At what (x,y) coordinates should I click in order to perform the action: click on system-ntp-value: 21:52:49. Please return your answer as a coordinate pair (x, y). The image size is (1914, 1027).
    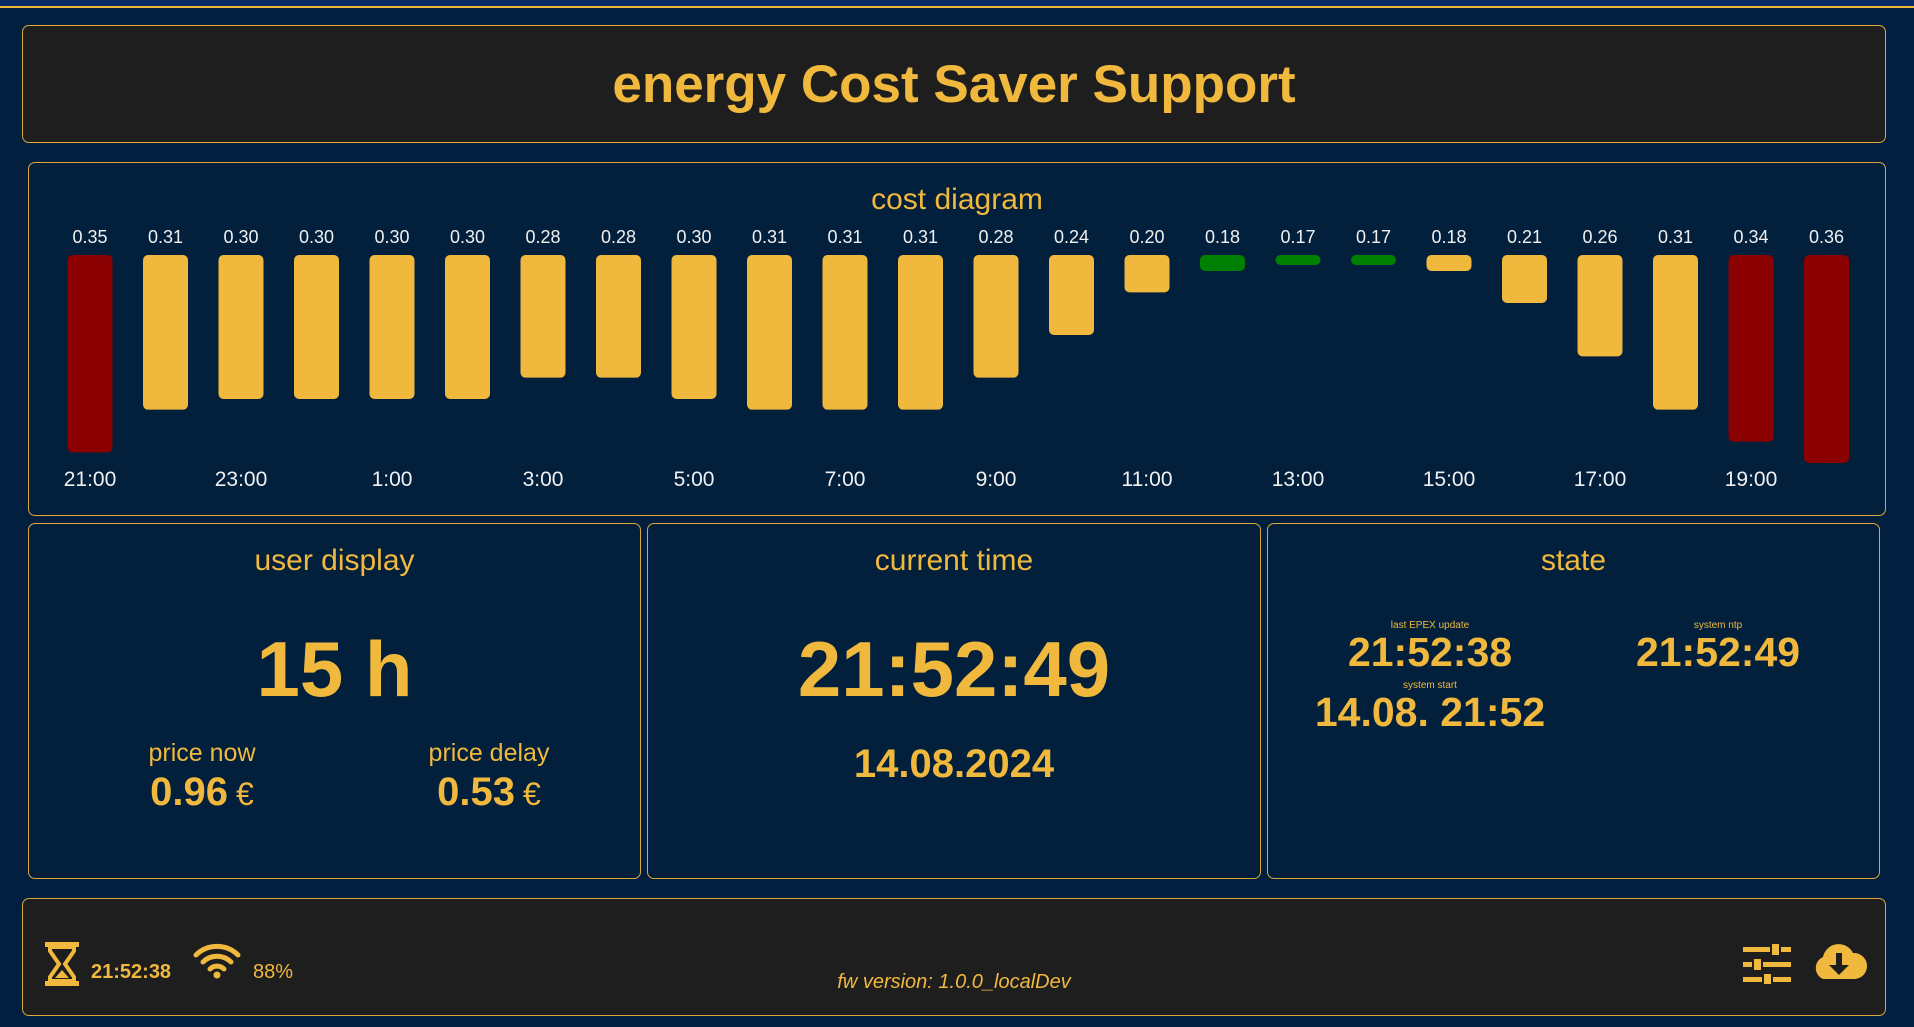
    Looking at the image, I should click on (1718, 652).